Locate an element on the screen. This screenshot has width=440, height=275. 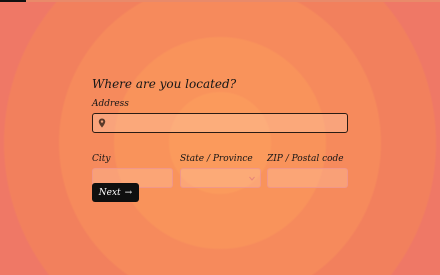
progress-track is located at coordinates (220, 1).